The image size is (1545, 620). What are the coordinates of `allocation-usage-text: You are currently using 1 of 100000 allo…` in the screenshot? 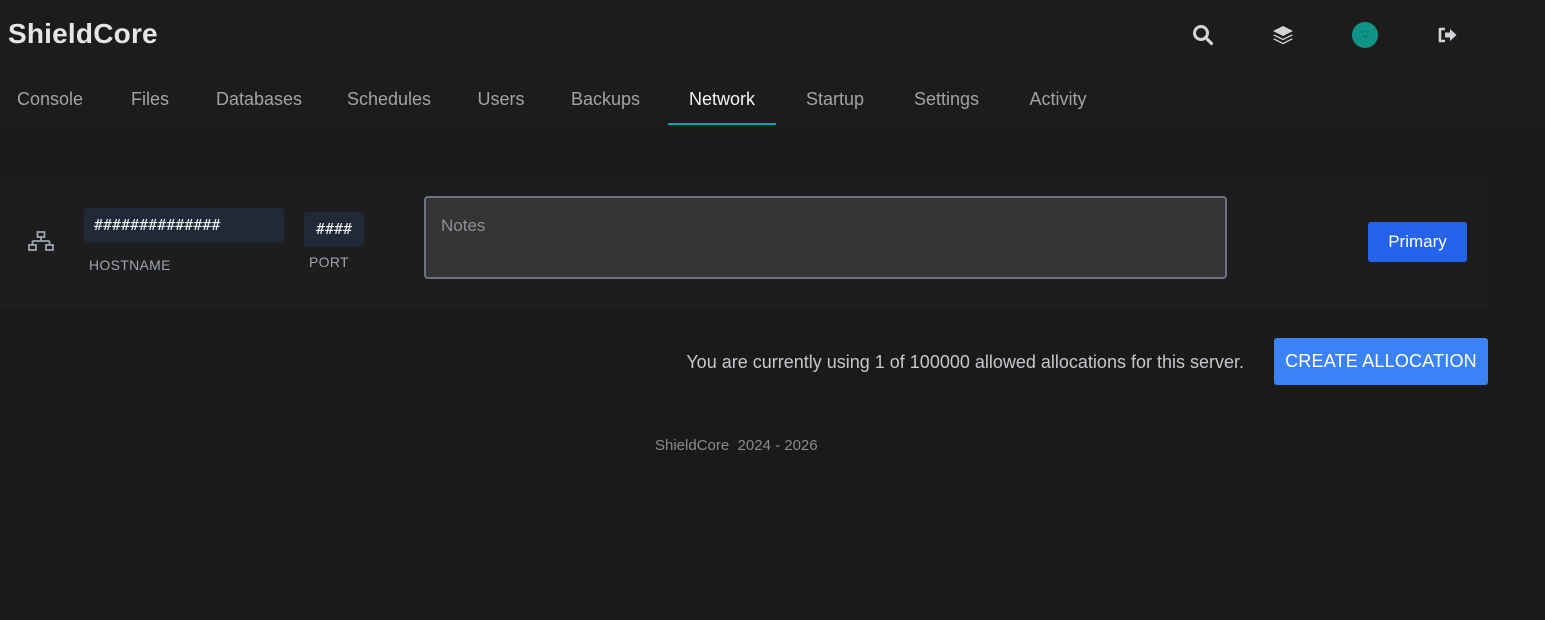 It's located at (965, 362).